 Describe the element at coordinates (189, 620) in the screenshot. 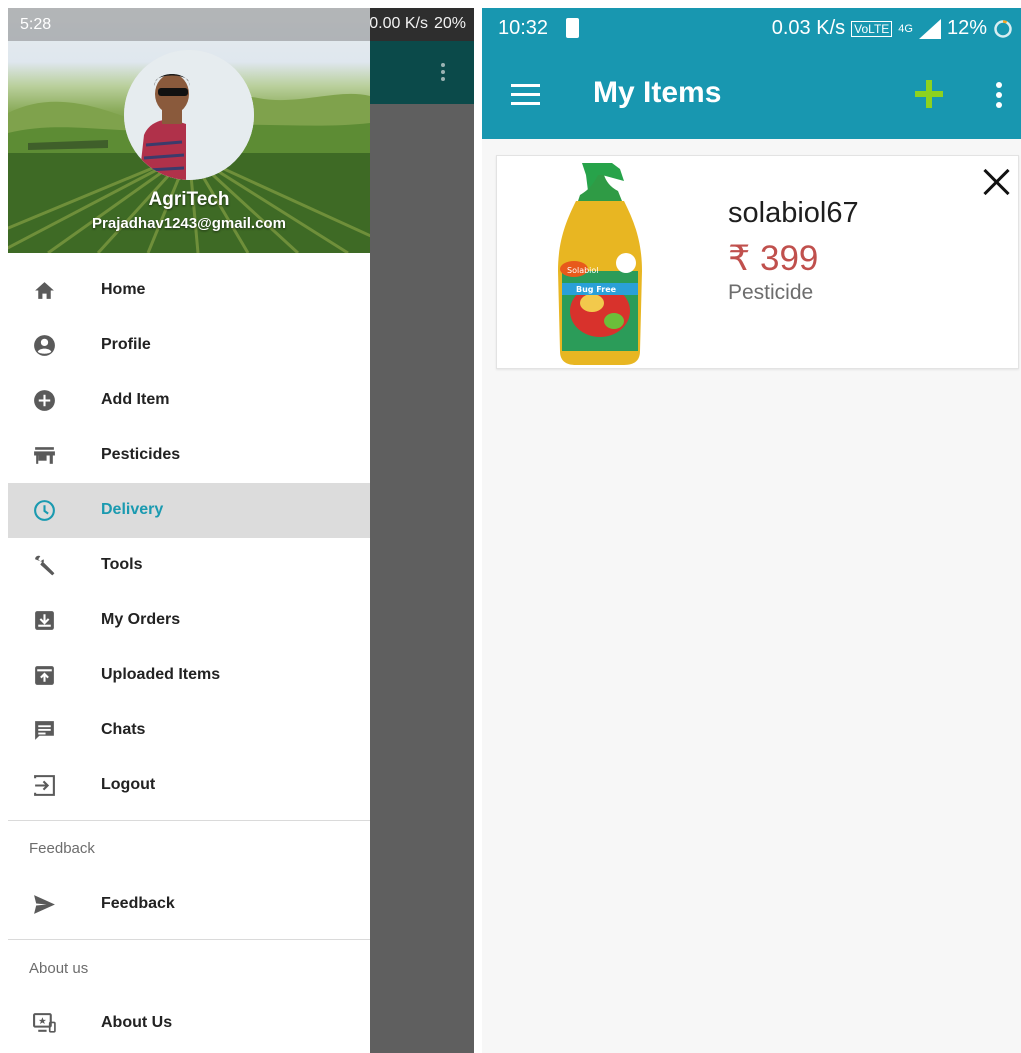

I see `menu-item-my-orders: My Orders` at that location.